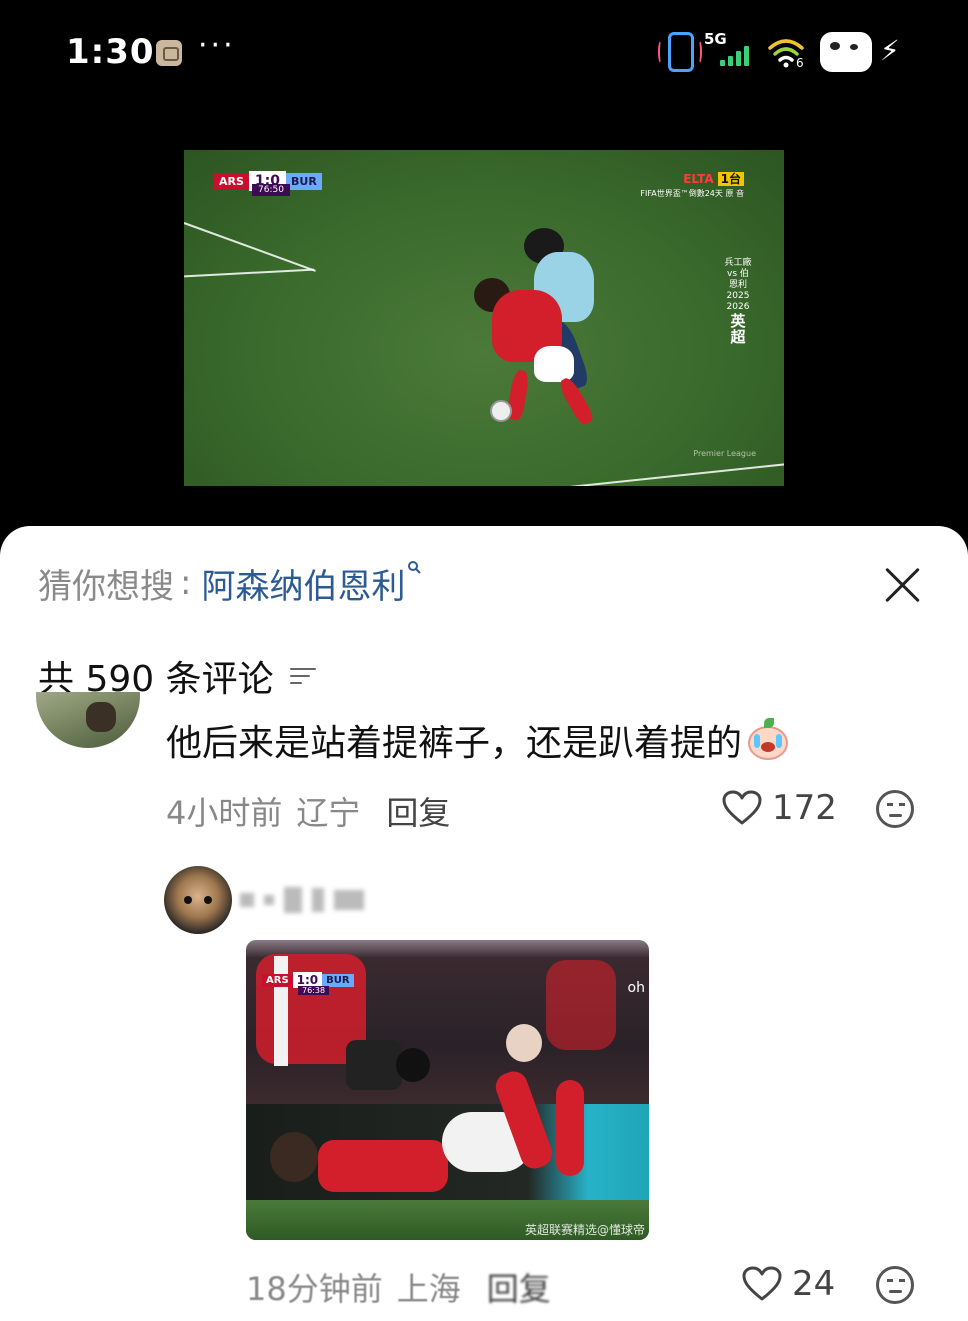 The width and height of the screenshot is (968, 1321). What do you see at coordinates (800, 63) in the screenshot?
I see `wifi-badge: 6` at bounding box center [800, 63].